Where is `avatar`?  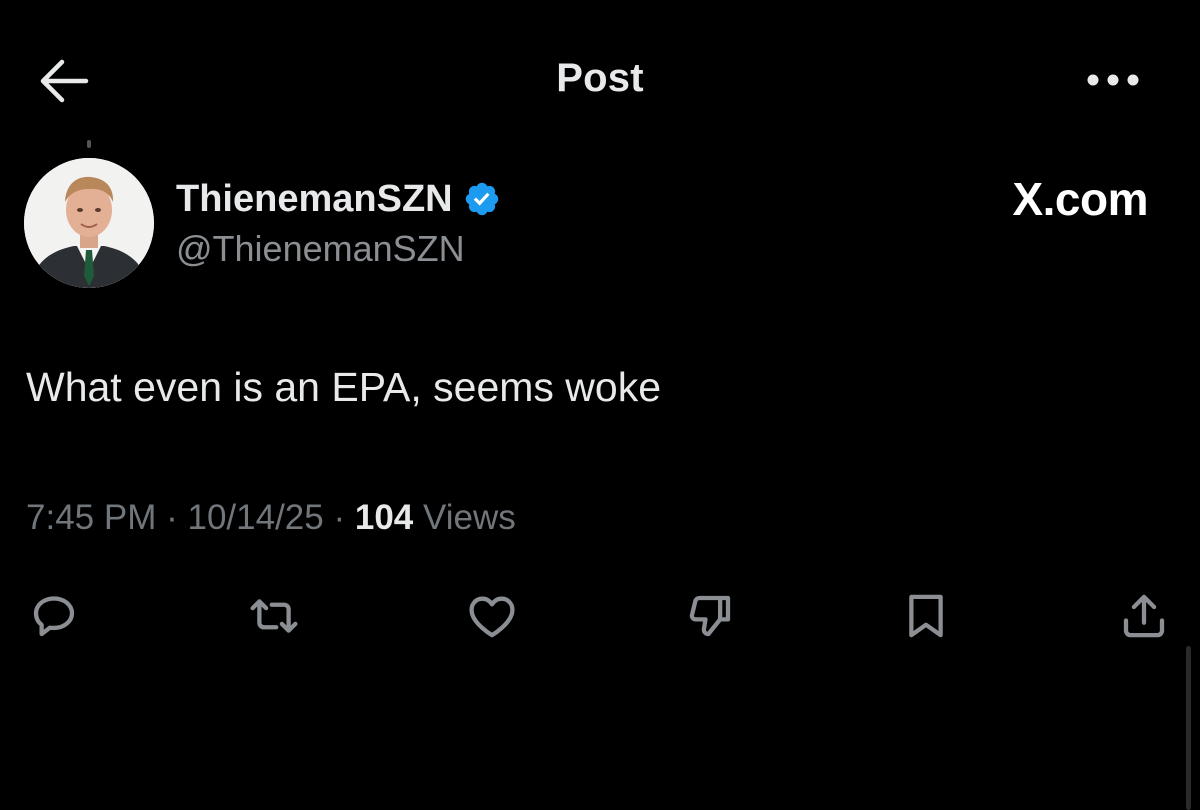
avatar is located at coordinates (89, 223).